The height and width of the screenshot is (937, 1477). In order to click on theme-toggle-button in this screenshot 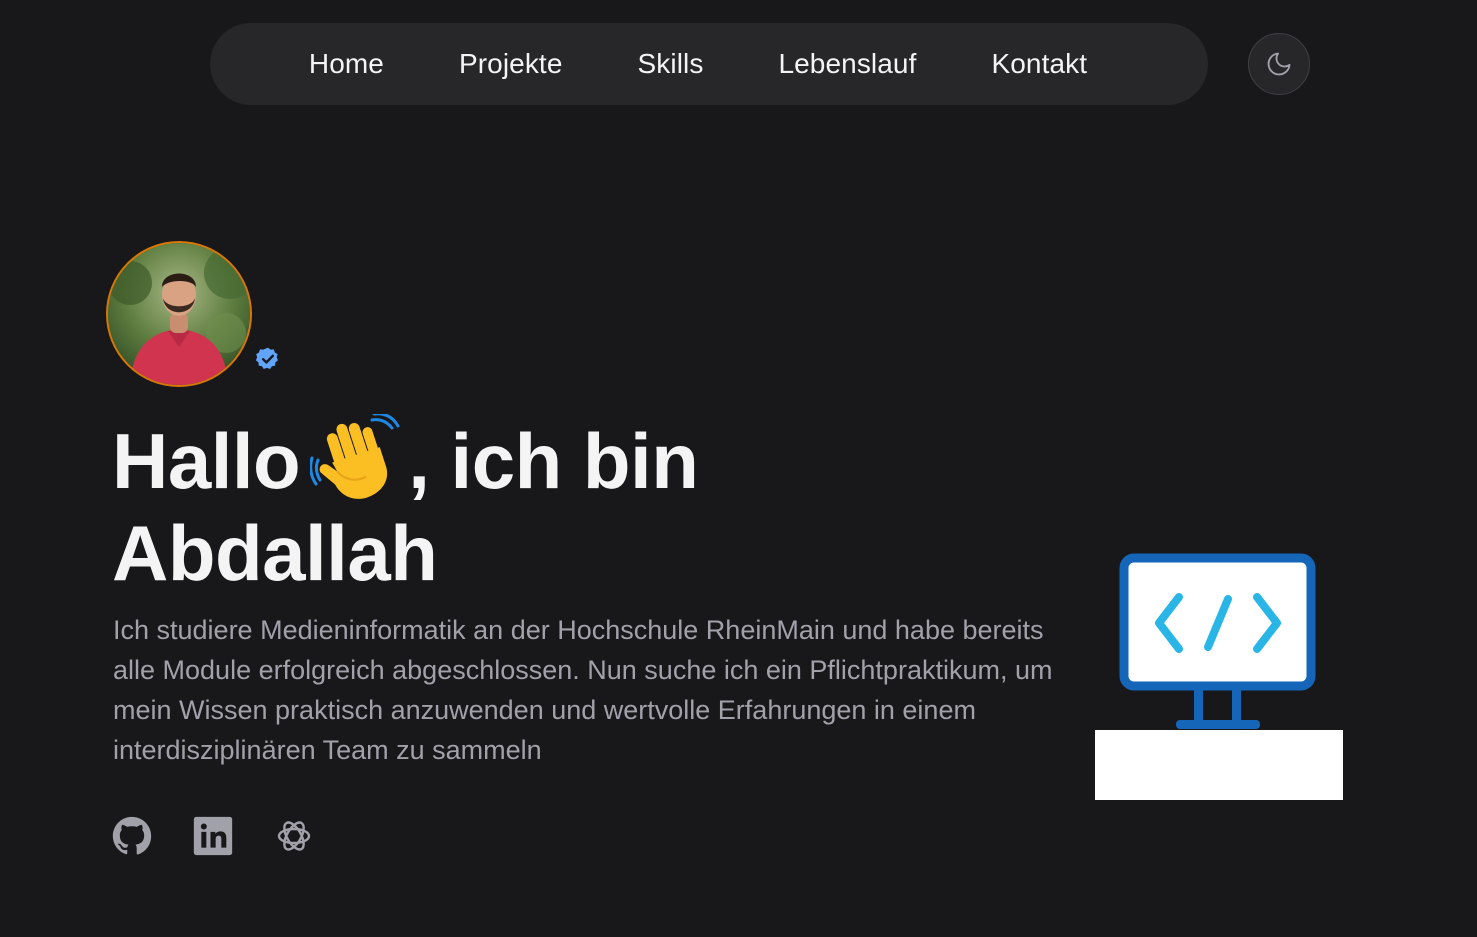, I will do `click(1279, 64)`.